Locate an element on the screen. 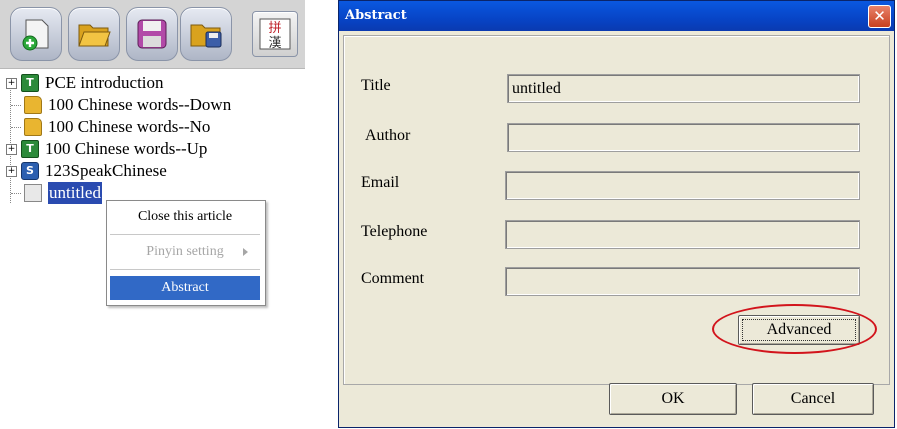 The height and width of the screenshot is (429, 897). telephone-label: Telephone is located at coordinates (394, 231).